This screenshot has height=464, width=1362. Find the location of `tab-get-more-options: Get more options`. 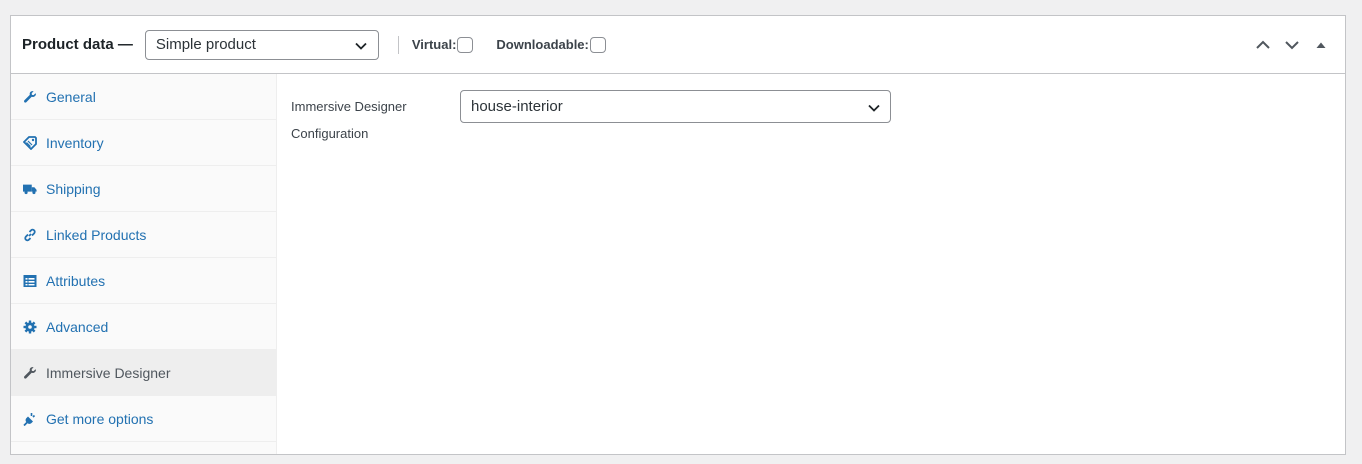

tab-get-more-options: Get more options is located at coordinates (143, 419).